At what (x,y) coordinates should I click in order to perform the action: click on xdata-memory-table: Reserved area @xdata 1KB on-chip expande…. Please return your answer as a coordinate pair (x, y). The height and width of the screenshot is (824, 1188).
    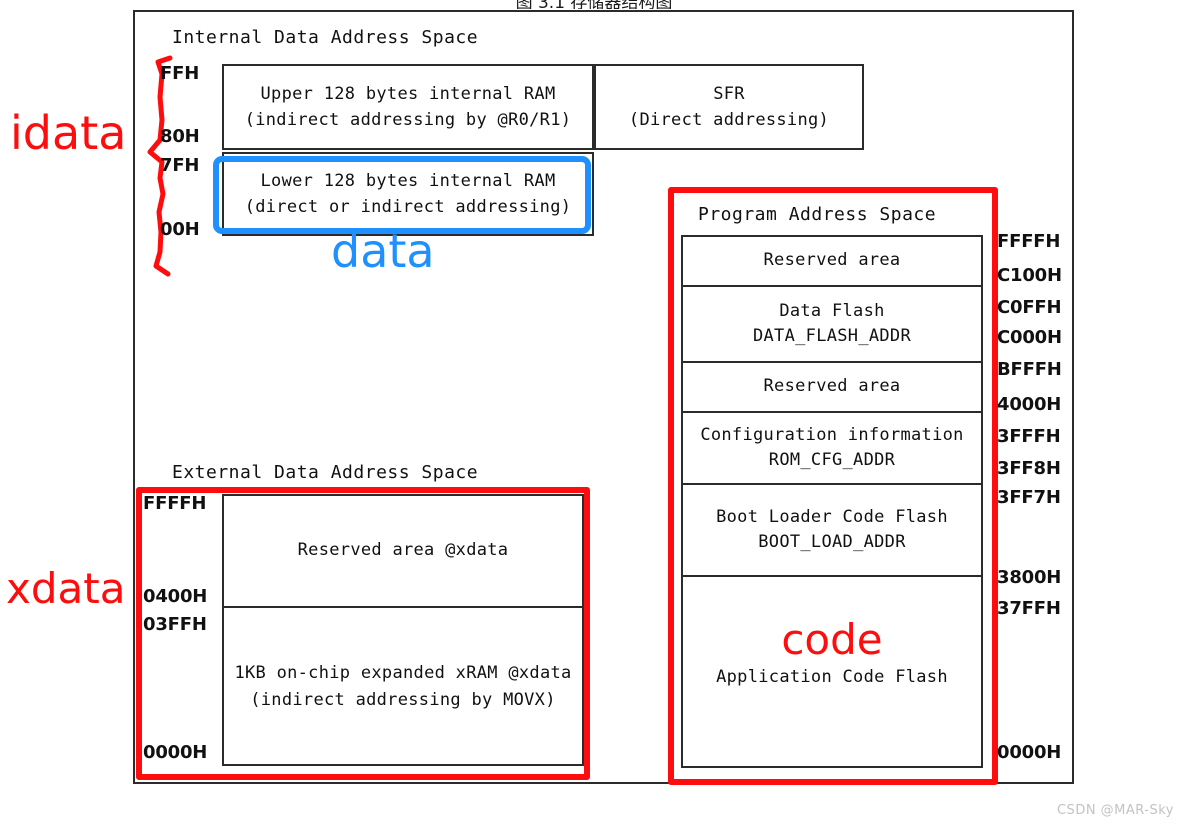
    Looking at the image, I should click on (403, 630).